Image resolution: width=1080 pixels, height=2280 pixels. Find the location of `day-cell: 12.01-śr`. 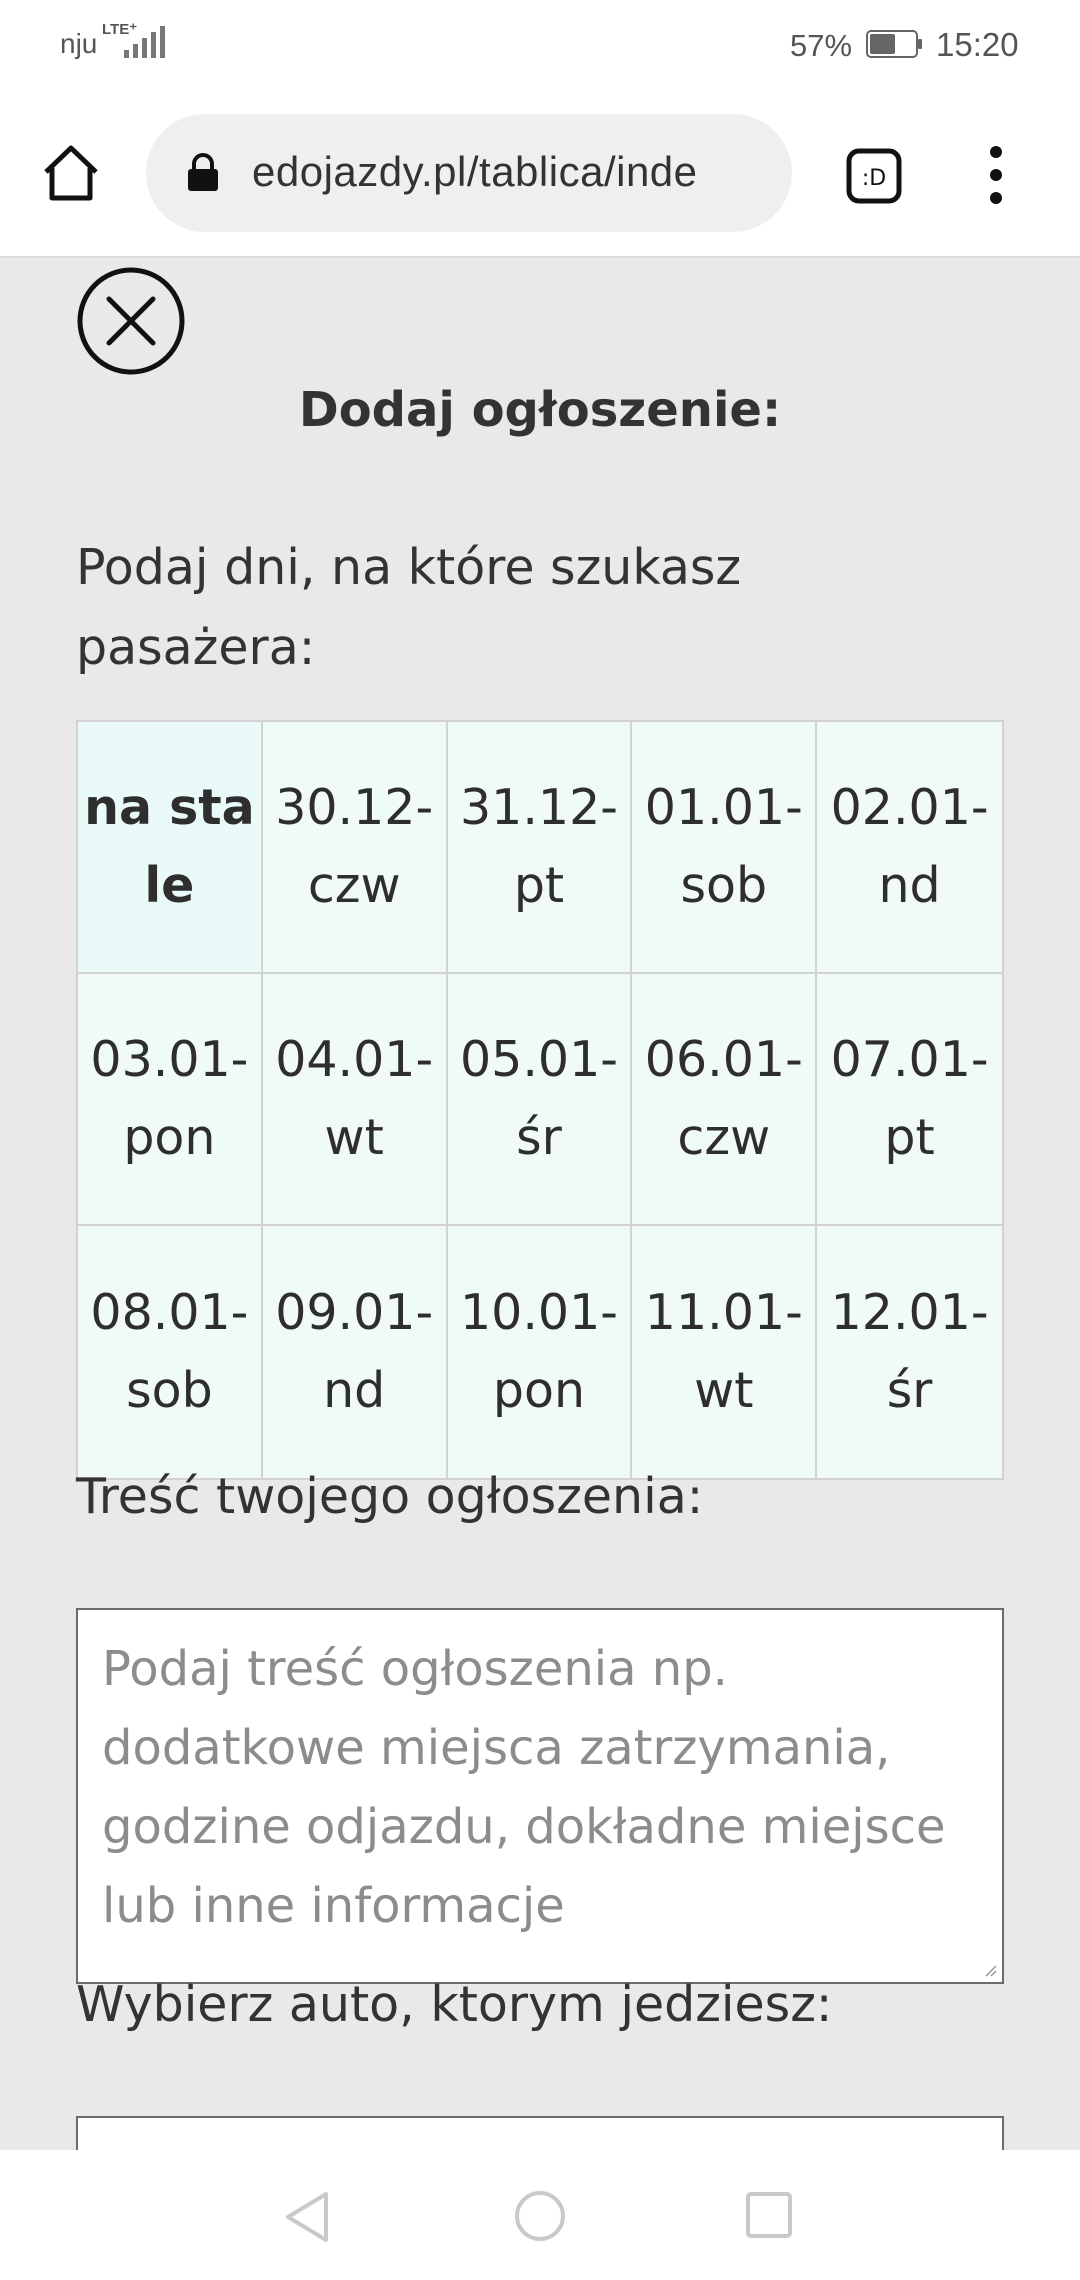

day-cell: 12.01-śr is located at coordinates (909, 1352).